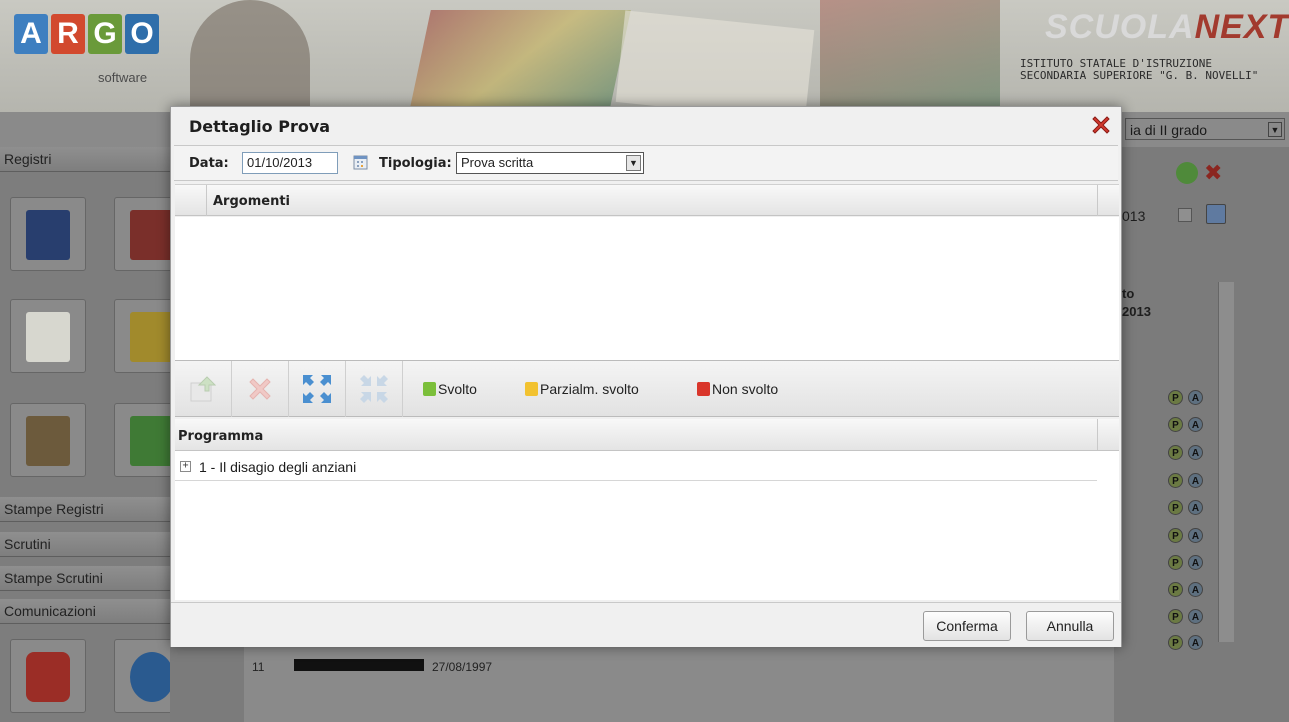  I want to click on legend-non-svolto: Non svolto, so click(737, 389).